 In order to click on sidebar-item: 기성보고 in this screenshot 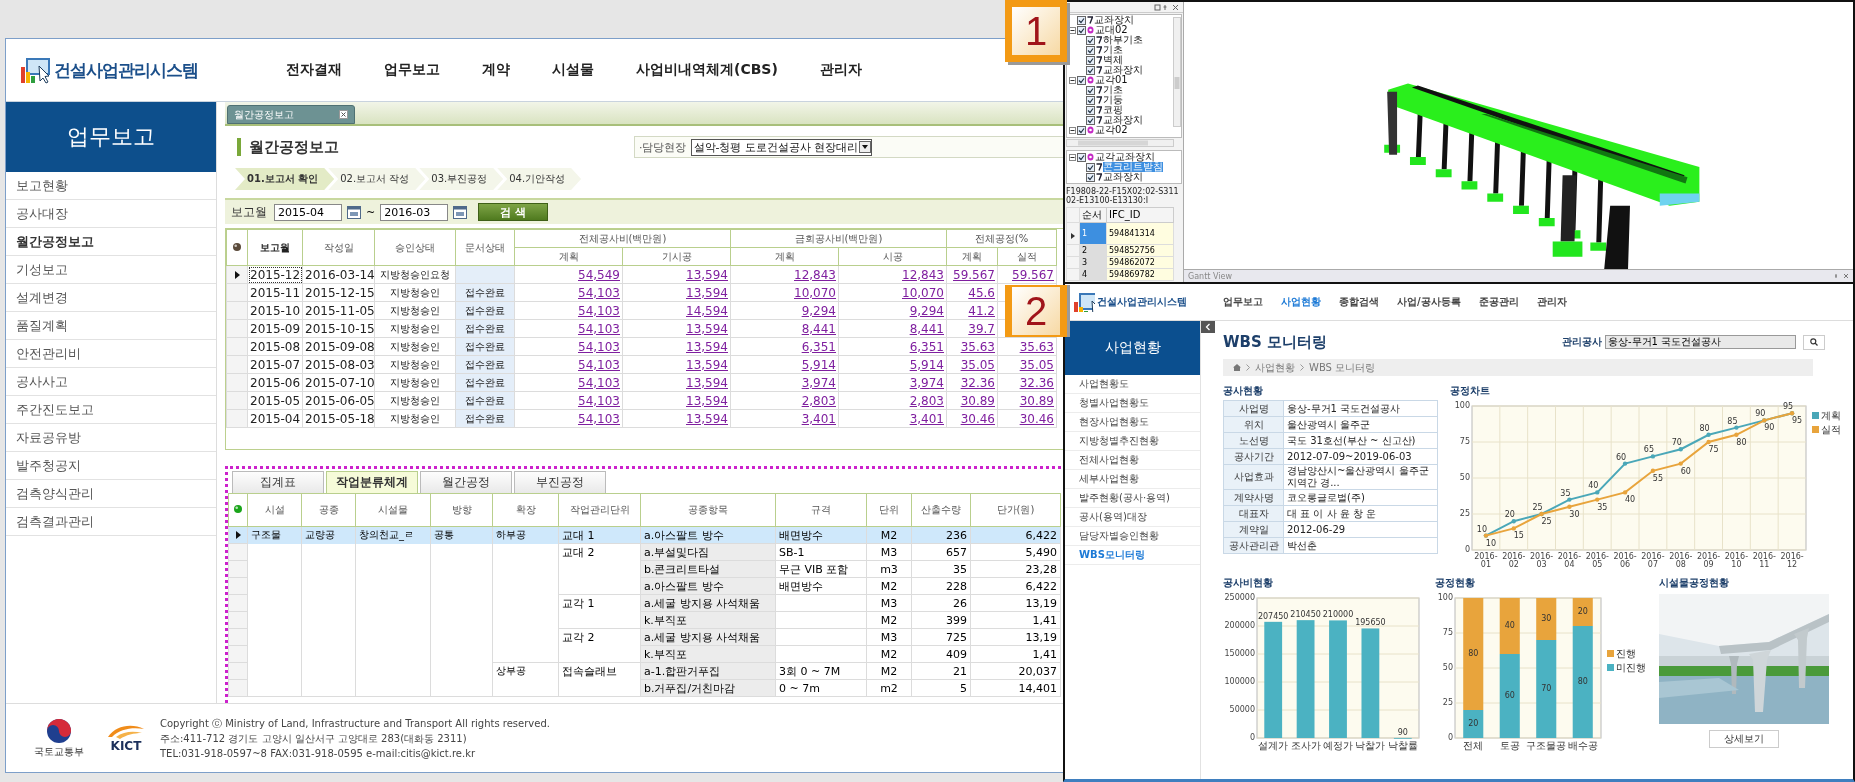, I will do `click(111, 270)`.